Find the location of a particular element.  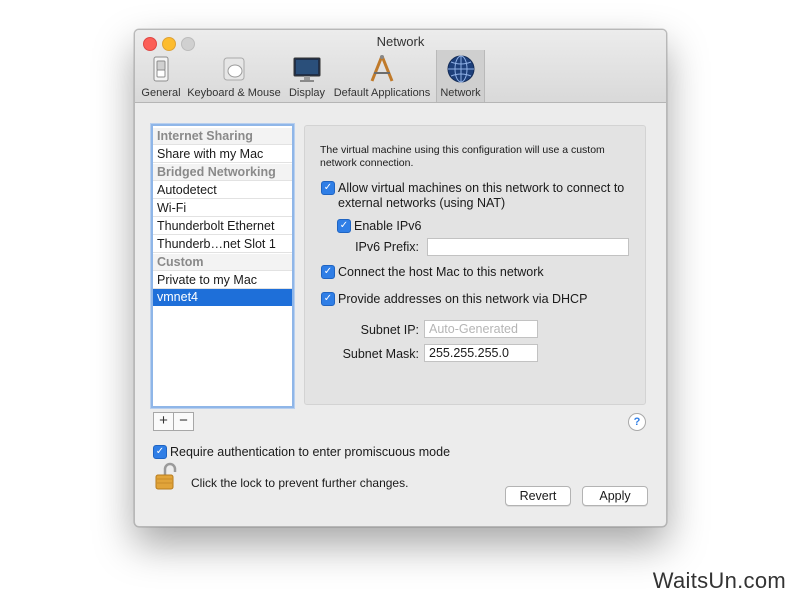

toolbar-display: Display is located at coordinates (307, 76).